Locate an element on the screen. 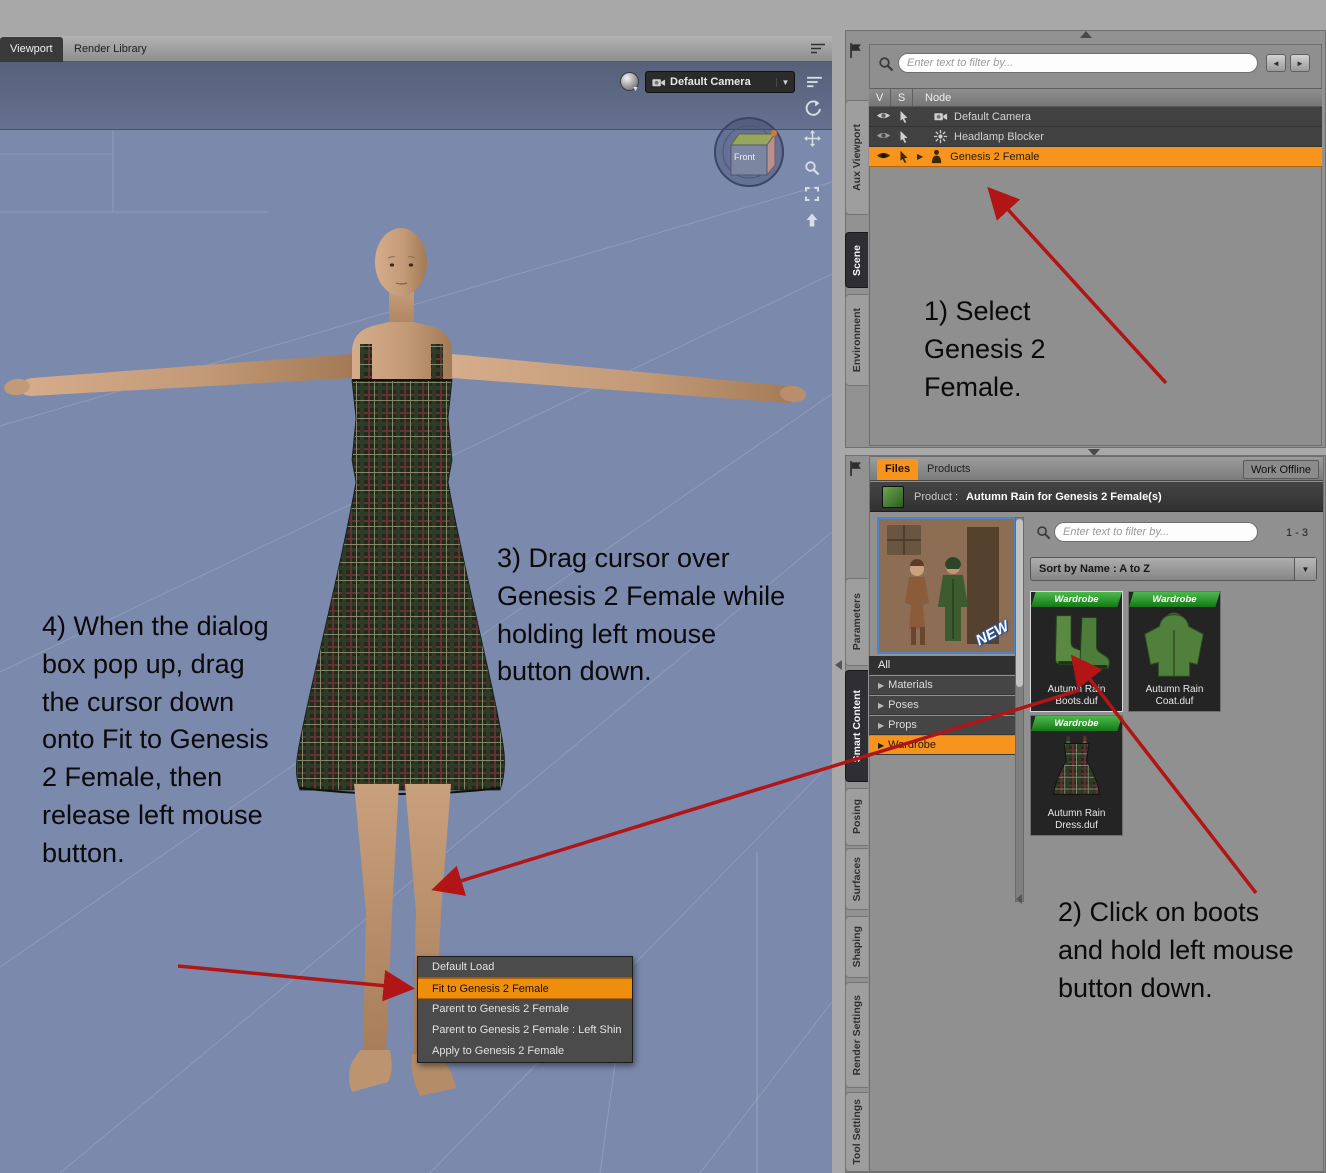 This screenshot has width=1326, height=1173. scene-pane-dock-icon is located at coordinates (855, 50).